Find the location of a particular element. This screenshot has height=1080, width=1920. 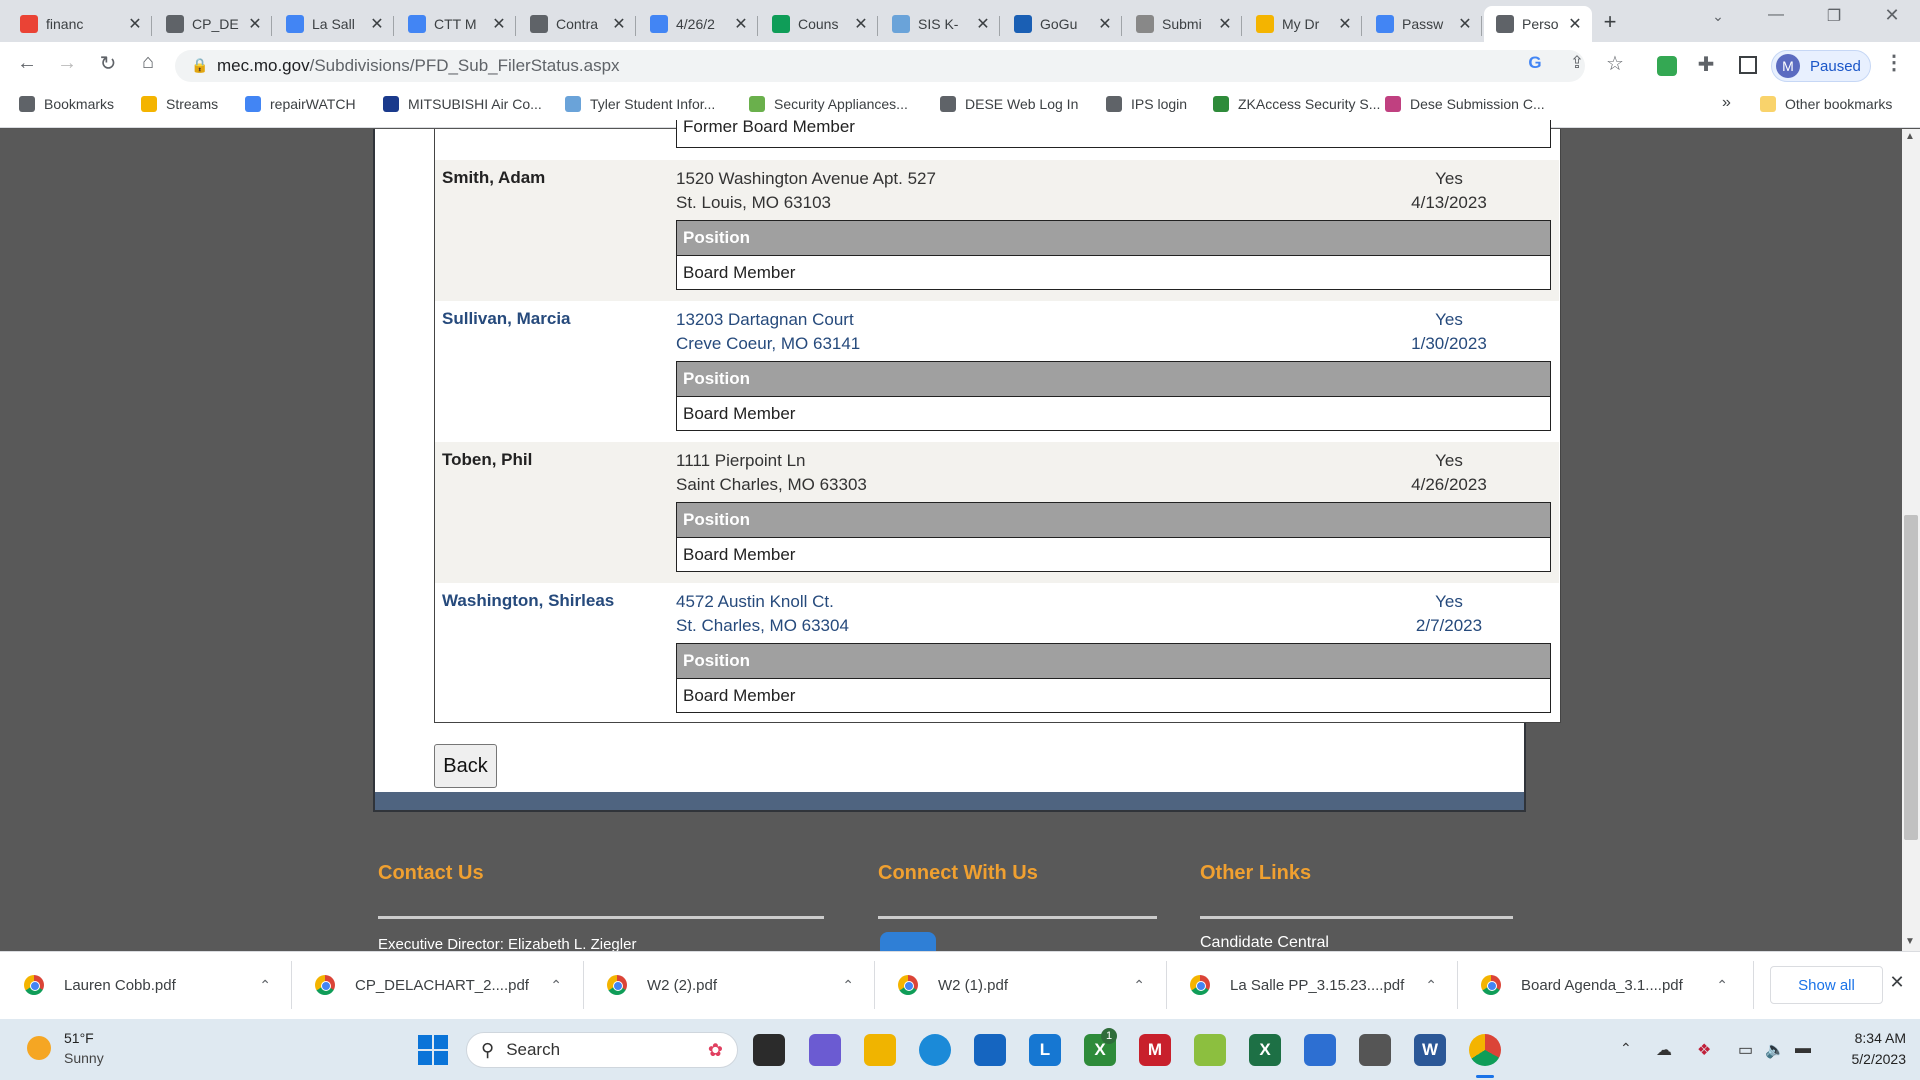

notepad-icon is located at coordinates (1320, 1050).